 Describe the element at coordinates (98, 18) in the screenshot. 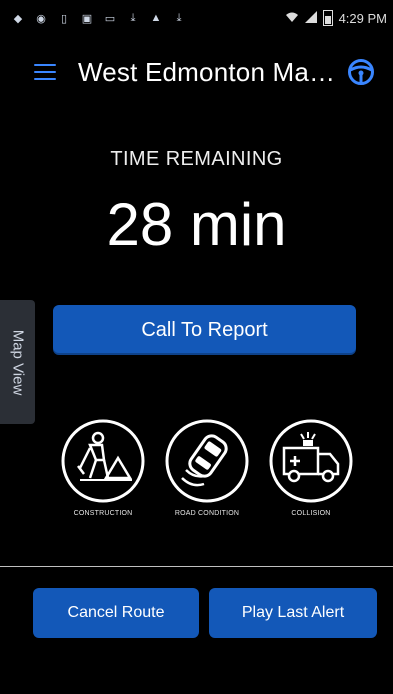

I see `notification-icons: ◆ ◉ ▯ ▣ ▭ ⤓ ▲ ⤓` at that location.